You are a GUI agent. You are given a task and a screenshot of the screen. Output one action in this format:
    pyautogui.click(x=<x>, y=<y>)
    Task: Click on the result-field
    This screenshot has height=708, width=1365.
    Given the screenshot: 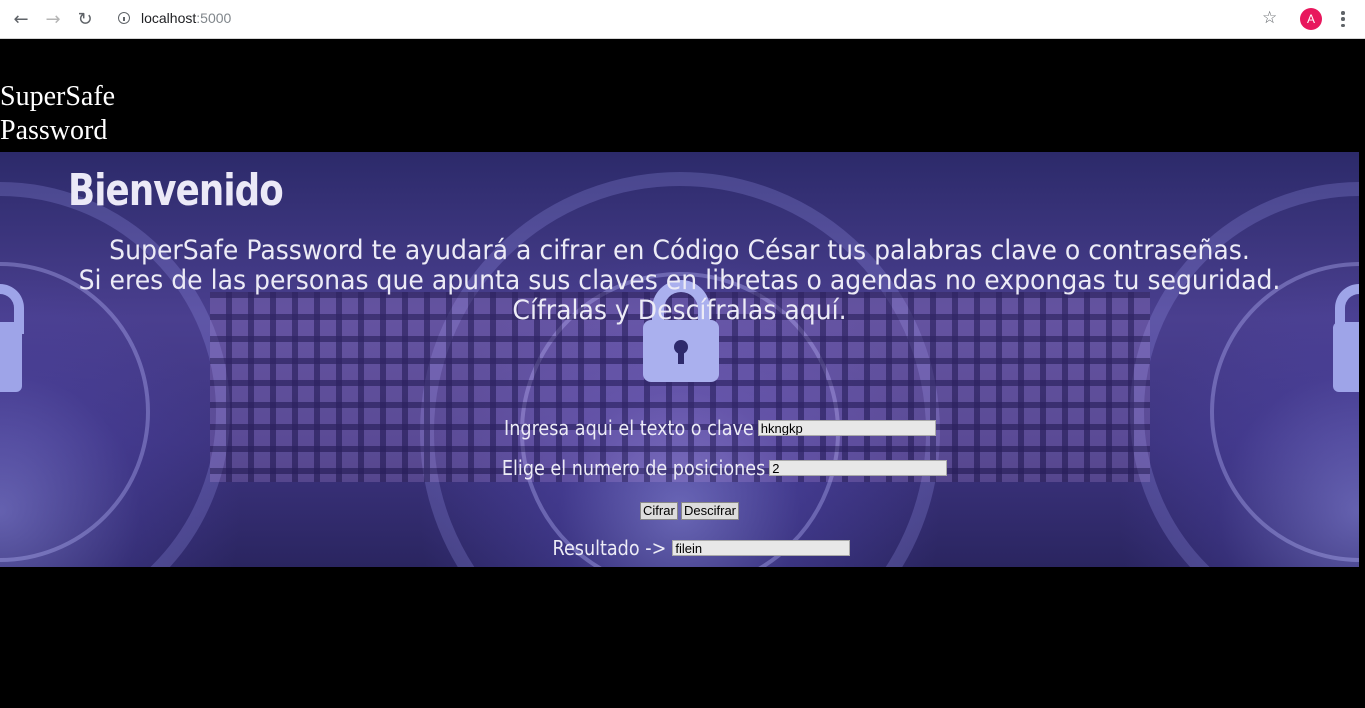 What is the action you would take?
    pyautogui.click(x=761, y=548)
    